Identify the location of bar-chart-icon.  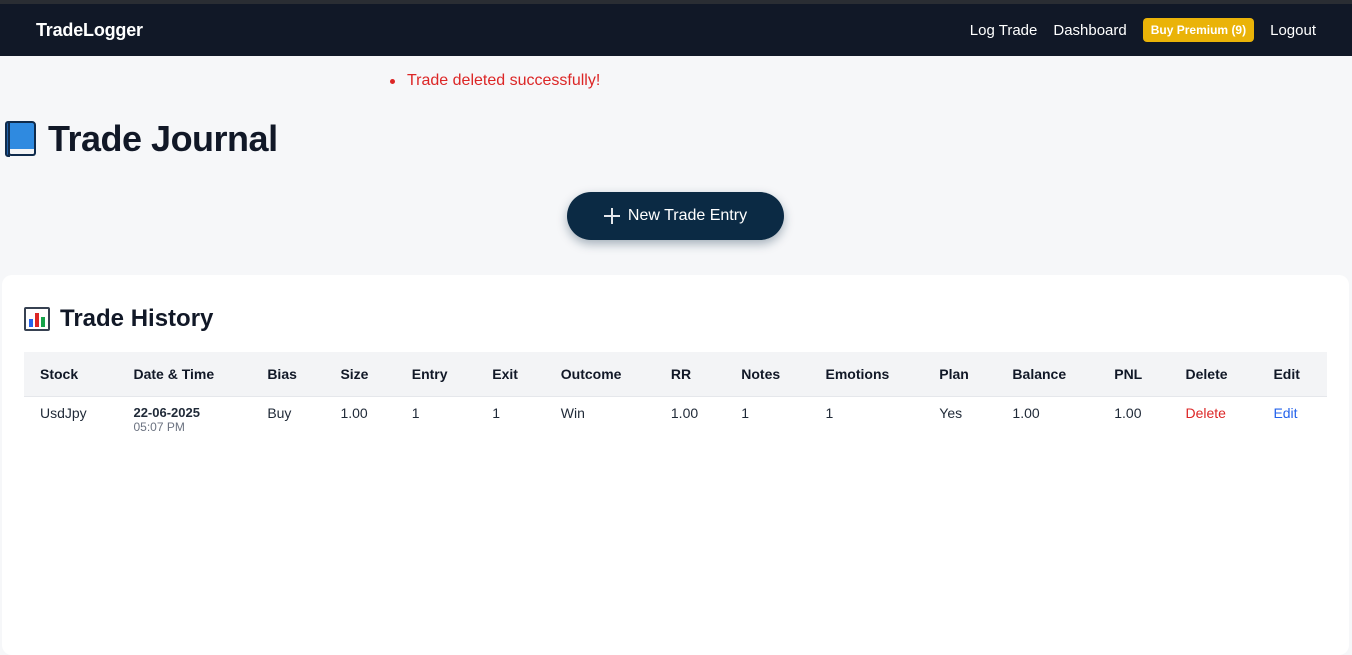
(37, 319).